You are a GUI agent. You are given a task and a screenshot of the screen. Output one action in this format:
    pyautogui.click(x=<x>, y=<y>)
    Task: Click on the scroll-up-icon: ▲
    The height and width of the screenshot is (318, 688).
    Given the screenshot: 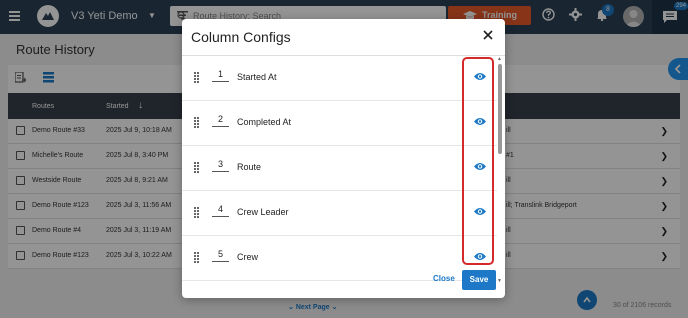 What is the action you would take?
    pyautogui.click(x=499, y=59)
    